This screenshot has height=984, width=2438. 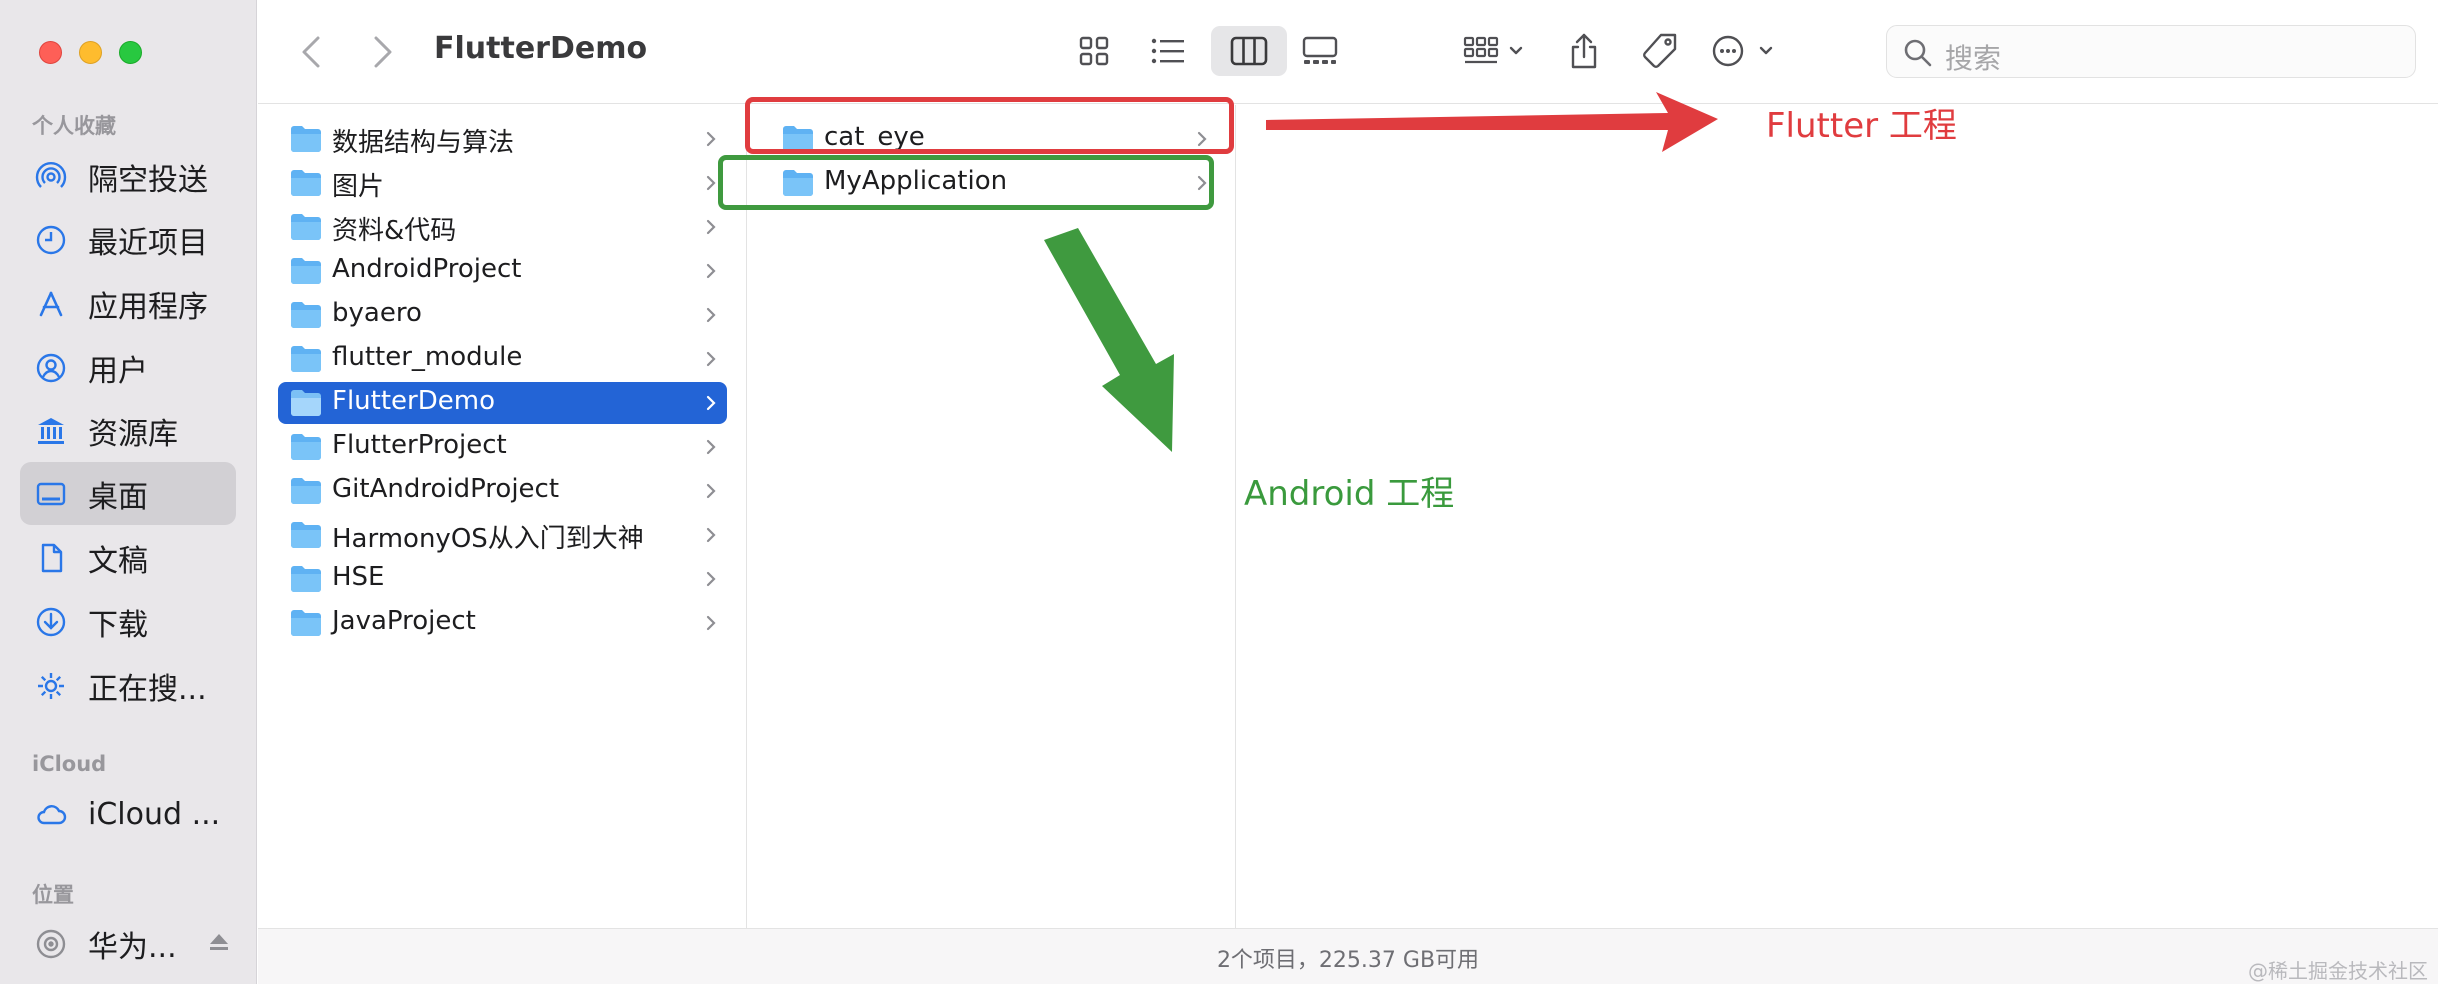 What do you see at coordinates (148, 243) in the screenshot?
I see `sidebar-item-label: 最近项目` at bounding box center [148, 243].